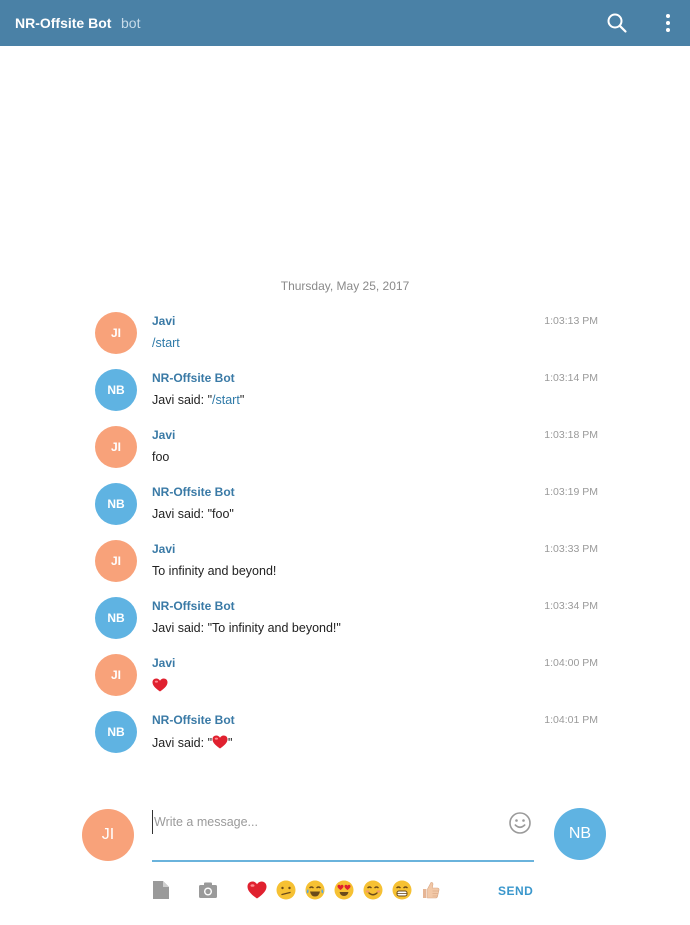 The height and width of the screenshot is (925, 690). Describe the element at coordinates (323, 822) in the screenshot. I see `message-input` at that location.